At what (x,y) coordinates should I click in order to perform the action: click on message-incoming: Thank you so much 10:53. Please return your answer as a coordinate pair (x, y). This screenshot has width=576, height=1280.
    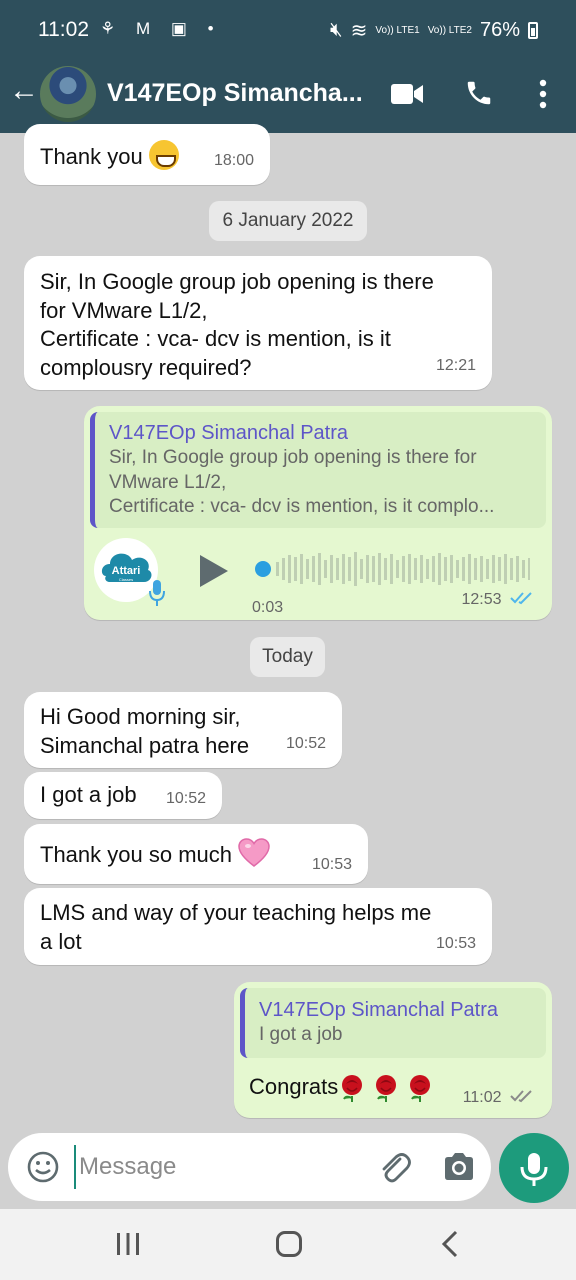
    Looking at the image, I should click on (196, 854).